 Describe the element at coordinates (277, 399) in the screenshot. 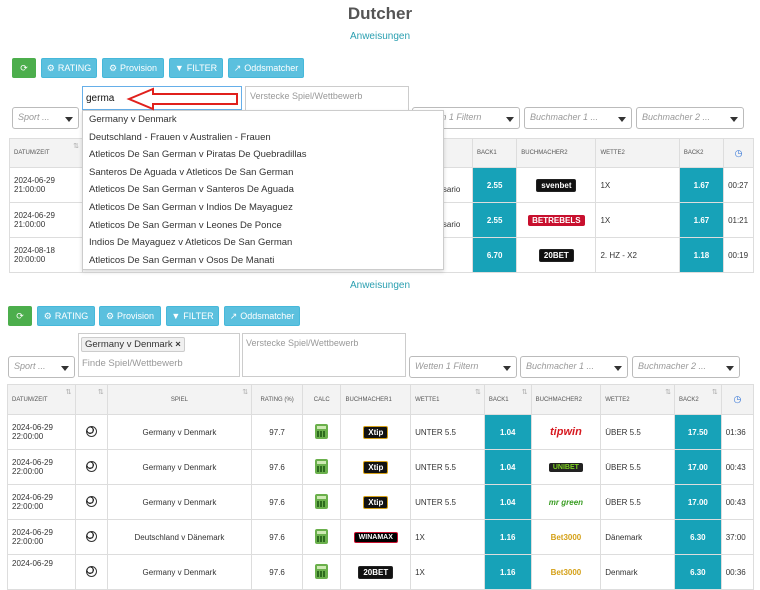

I see `col-rating: RATING (%)` at that location.